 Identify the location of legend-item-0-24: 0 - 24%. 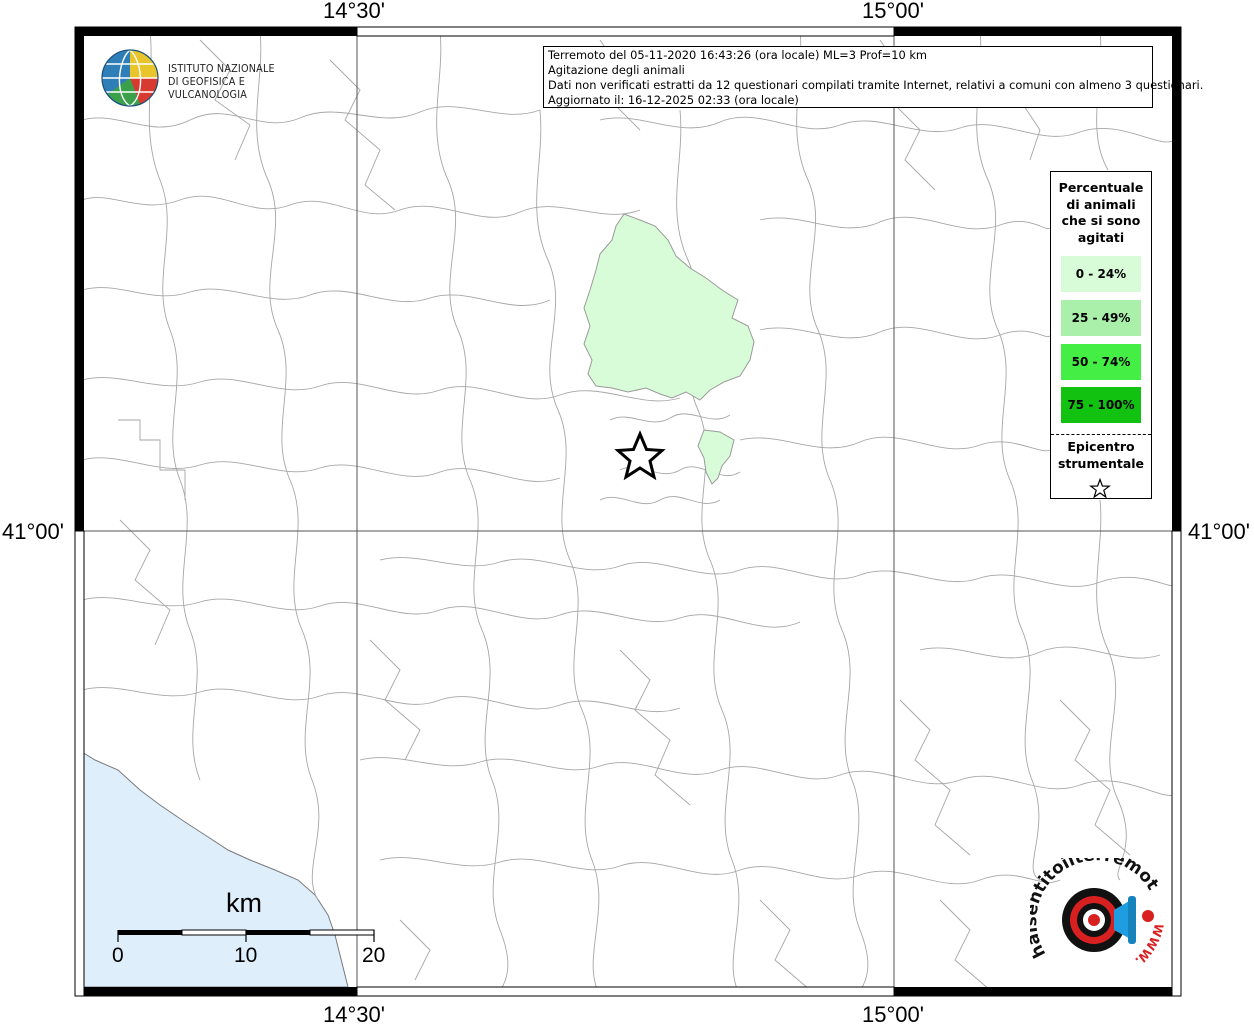
(1101, 274).